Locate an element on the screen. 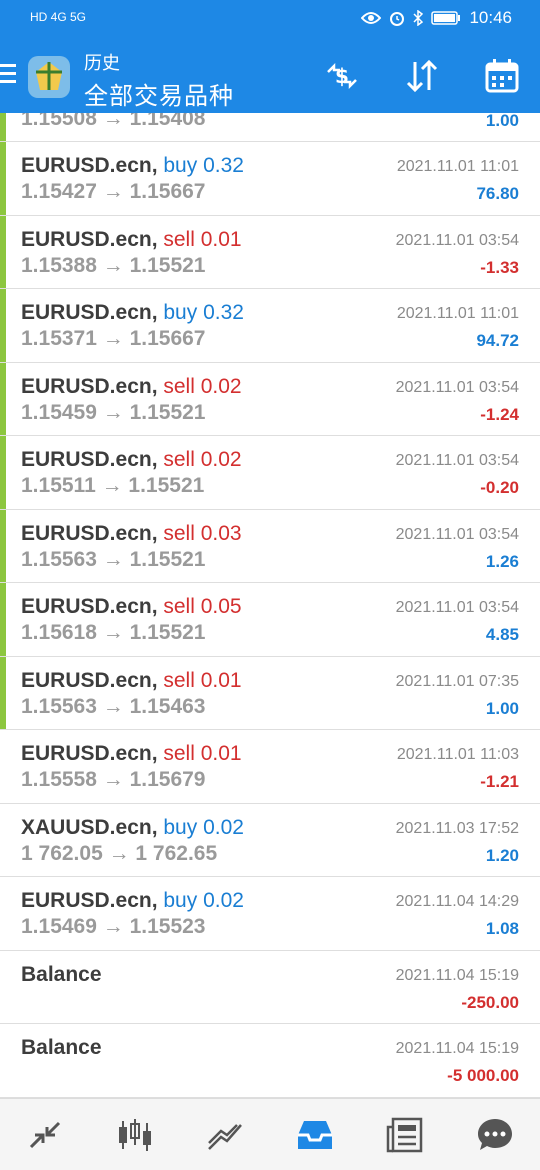 This screenshot has width=540, height=1170. quotes-icon is located at coordinates (45, 1134).